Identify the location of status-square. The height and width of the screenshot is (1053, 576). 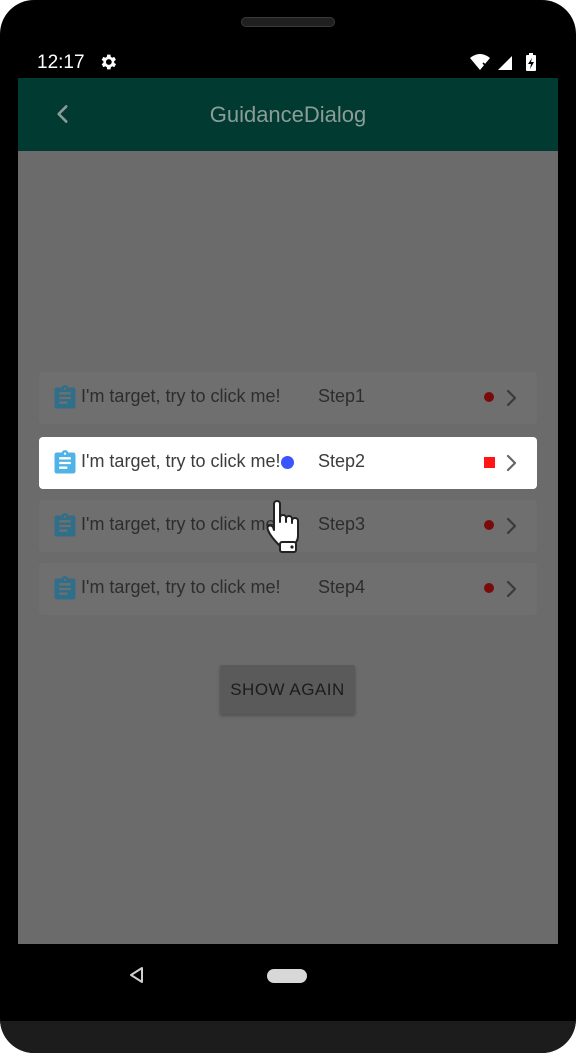
(489, 462).